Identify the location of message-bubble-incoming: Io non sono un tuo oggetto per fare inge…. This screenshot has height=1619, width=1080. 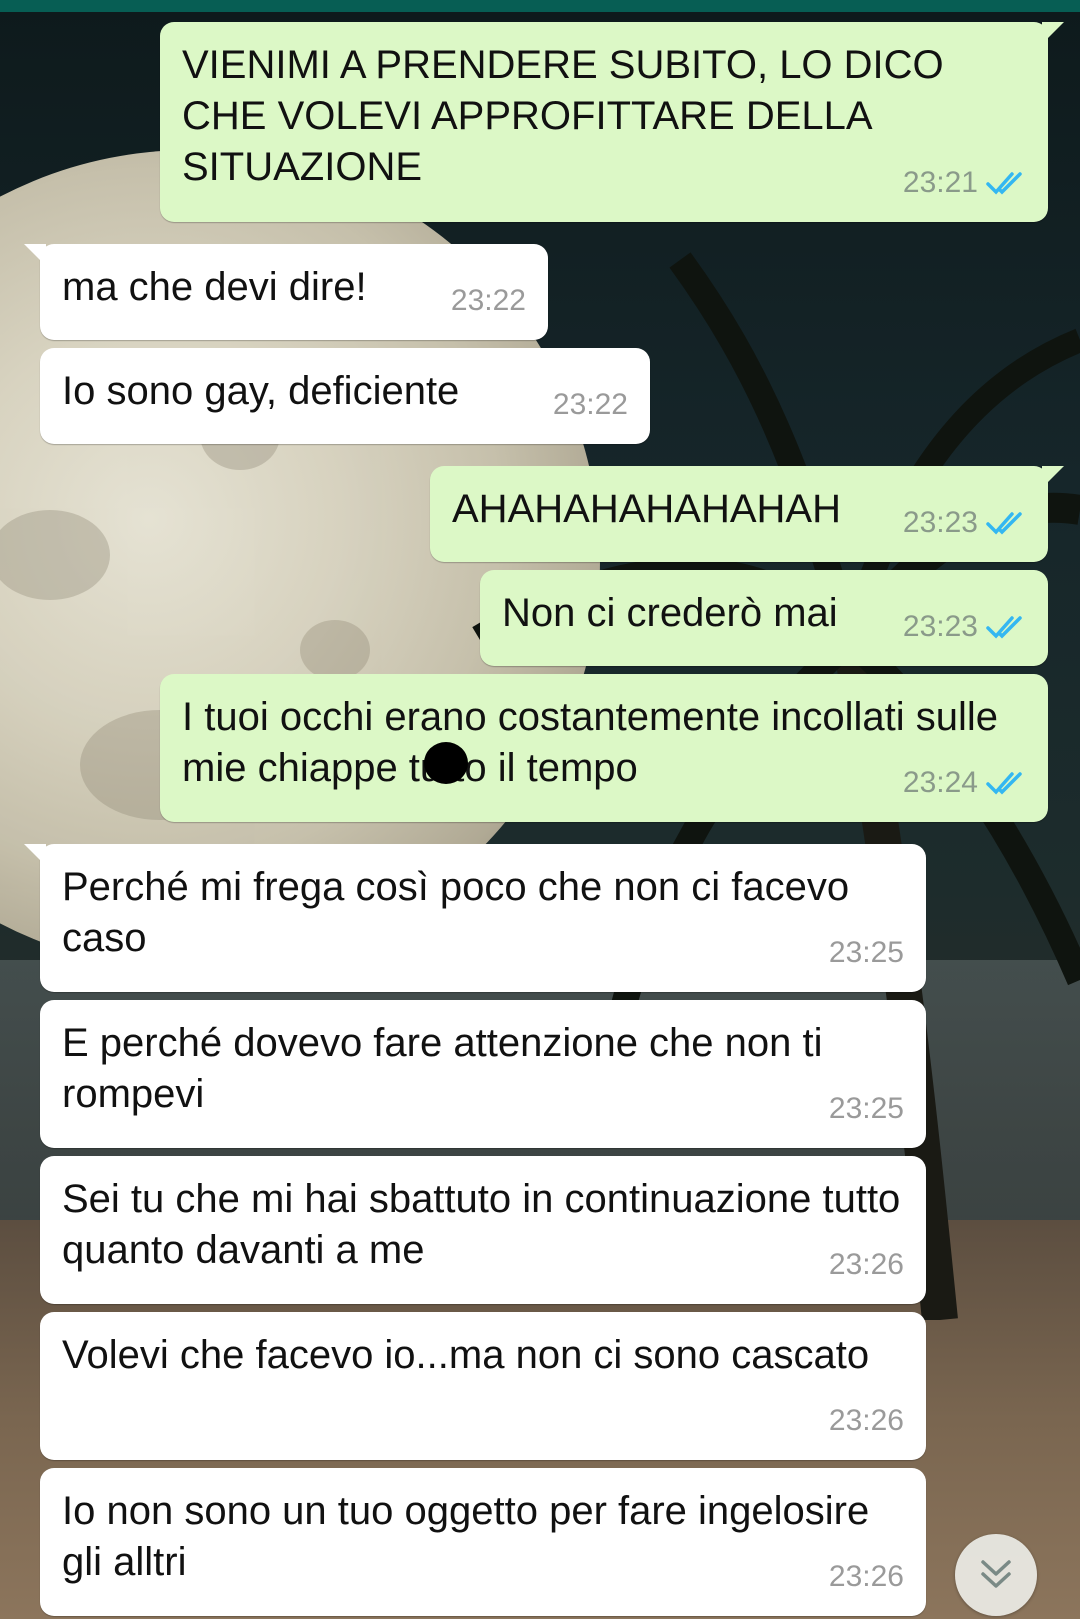
(483, 1542).